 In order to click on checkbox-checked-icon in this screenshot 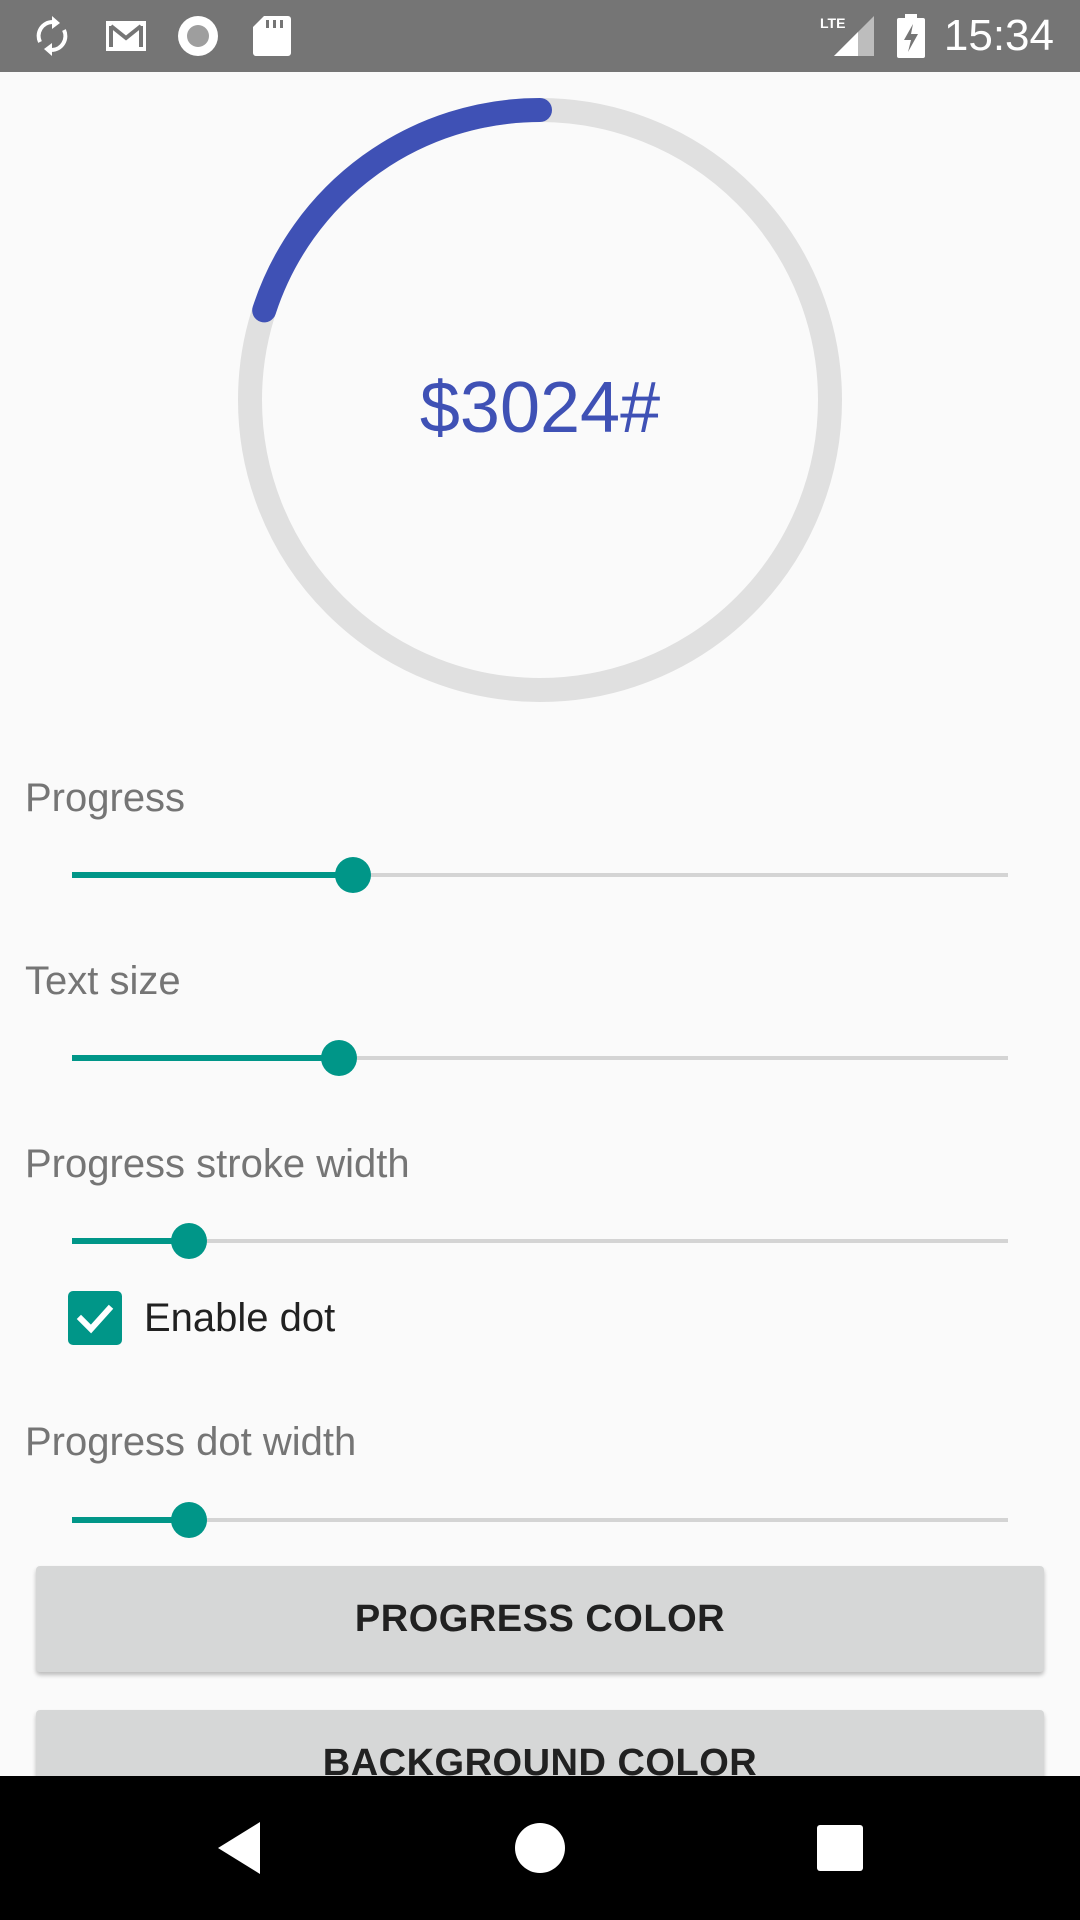, I will do `click(95, 1318)`.